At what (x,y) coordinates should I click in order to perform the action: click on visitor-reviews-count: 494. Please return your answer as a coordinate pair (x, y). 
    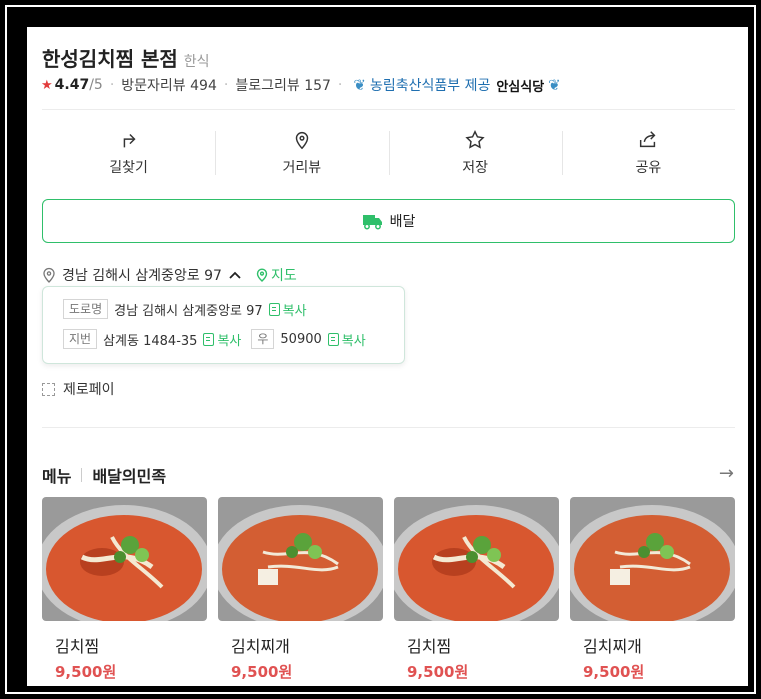
    Looking at the image, I should click on (203, 86).